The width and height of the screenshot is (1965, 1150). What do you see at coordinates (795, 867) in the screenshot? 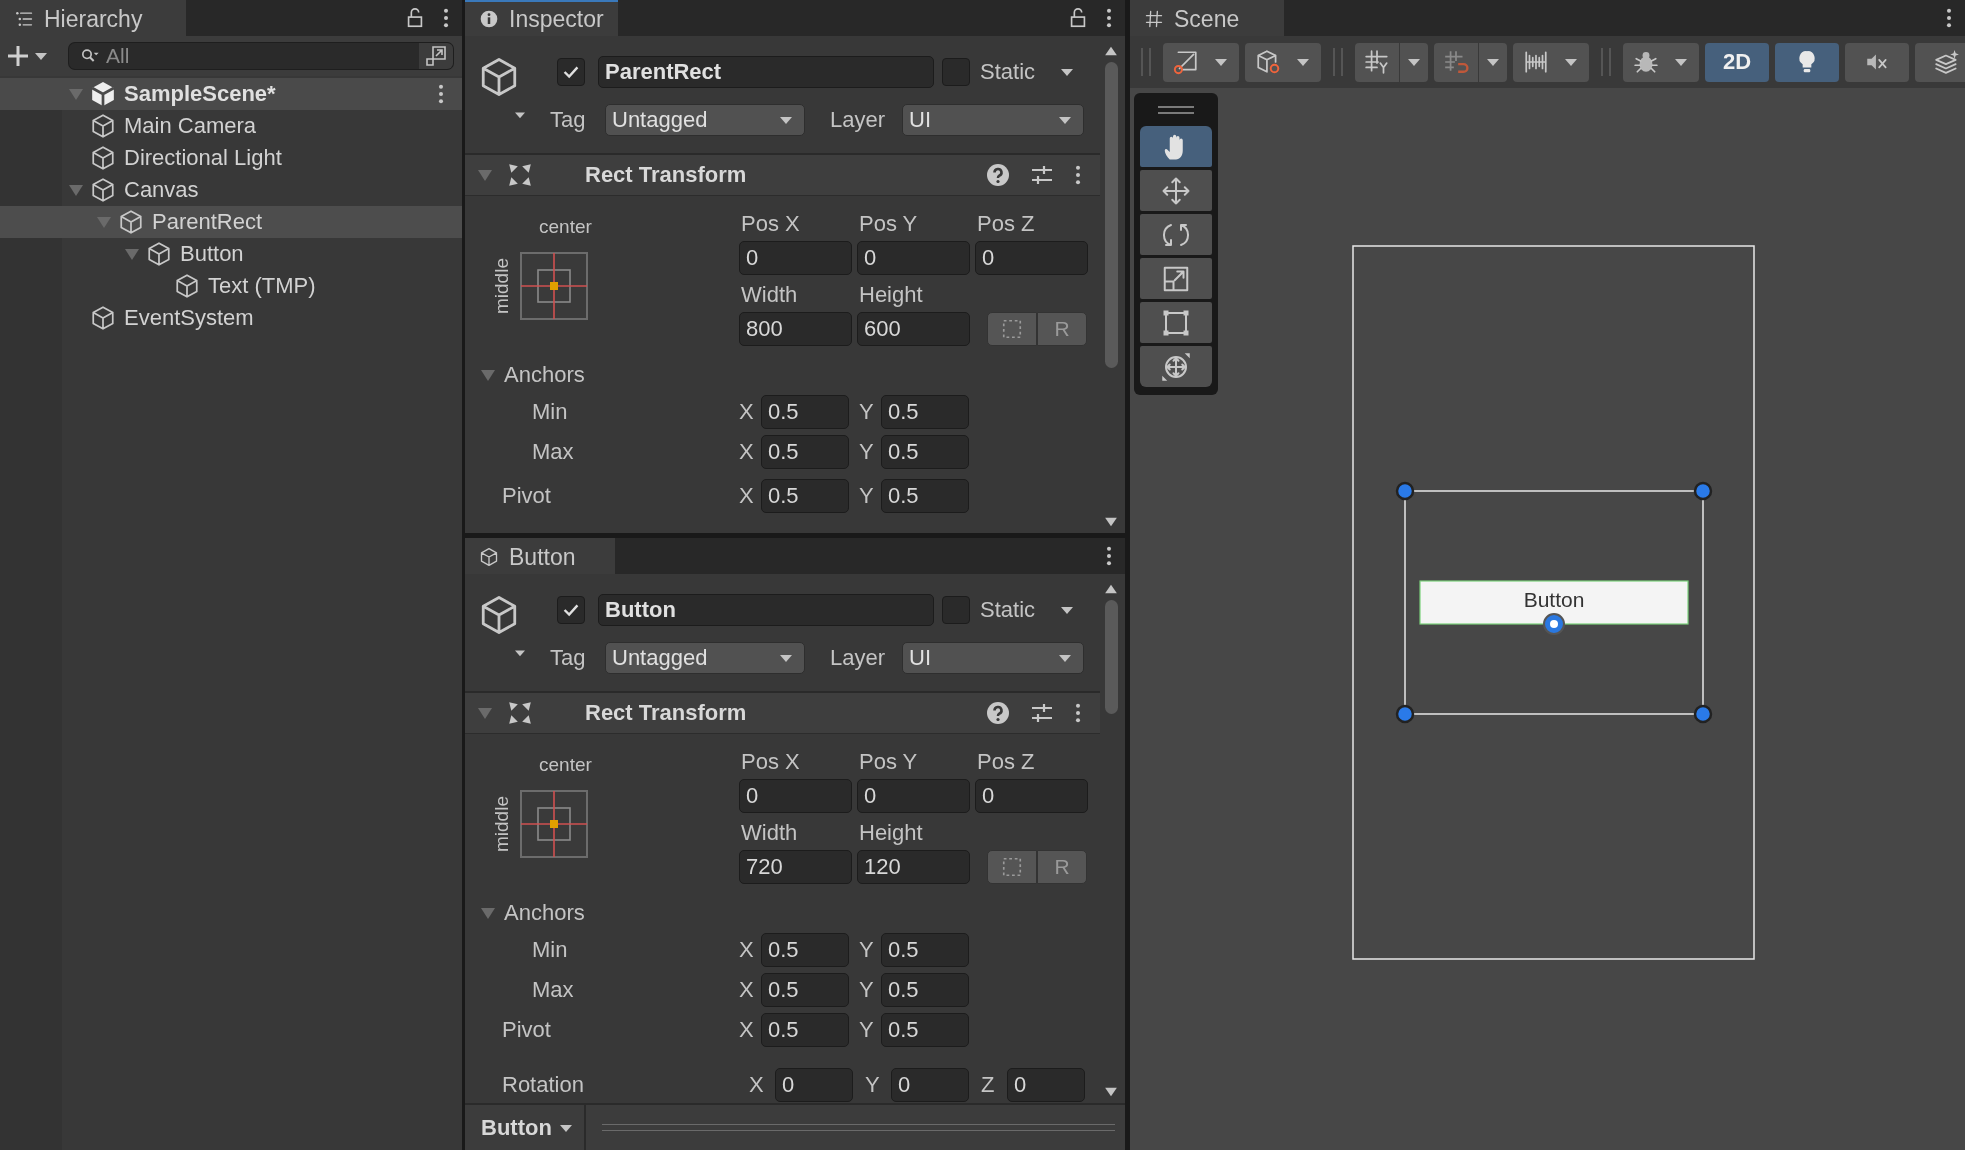
I see `number-field: 720` at bounding box center [795, 867].